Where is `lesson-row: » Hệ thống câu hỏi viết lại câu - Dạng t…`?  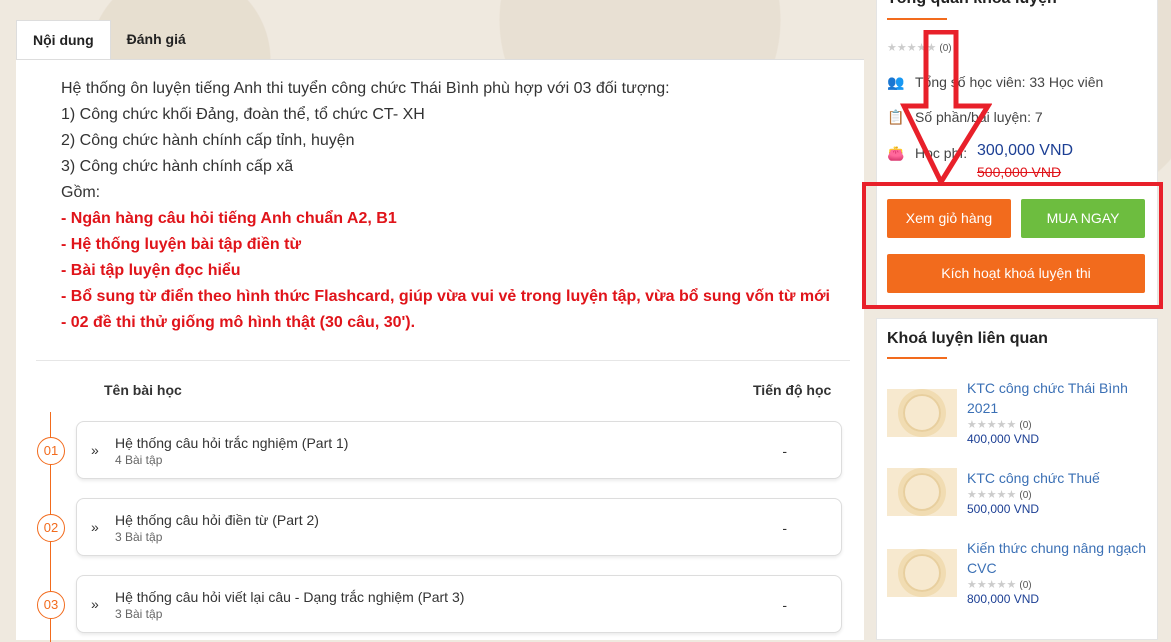 lesson-row: » Hệ thống câu hỏi viết lại câu - Dạng t… is located at coordinates (459, 604).